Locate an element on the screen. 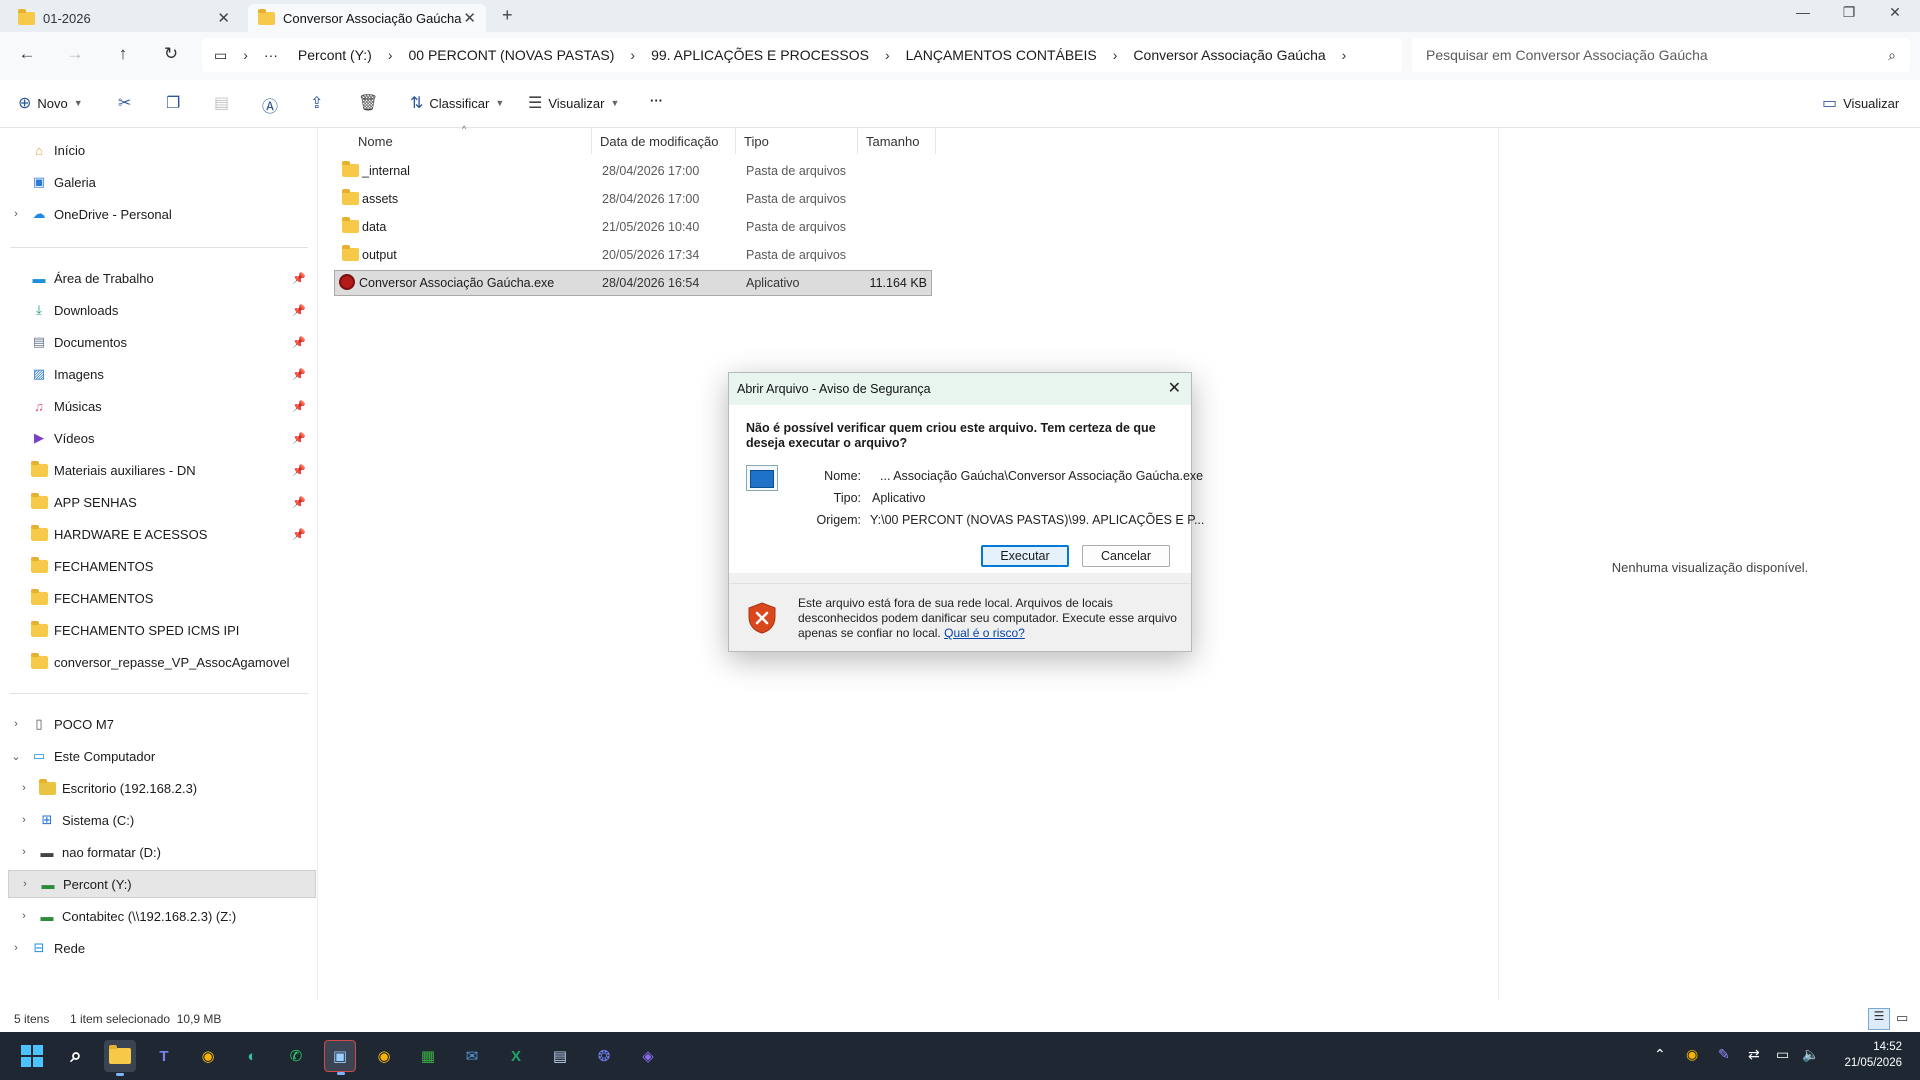 This screenshot has width=1920, height=1080. whatsapp-icon: ✆ is located at coordinates (296, 1056).